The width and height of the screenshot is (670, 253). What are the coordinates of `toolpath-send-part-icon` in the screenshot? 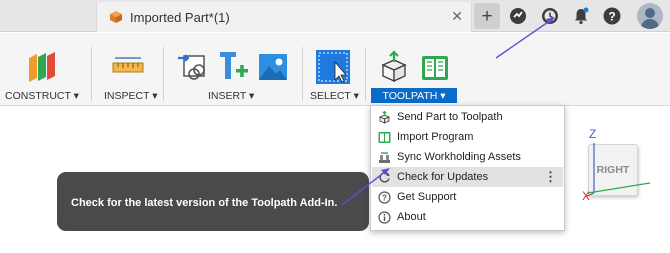 It's located at (394, 67).